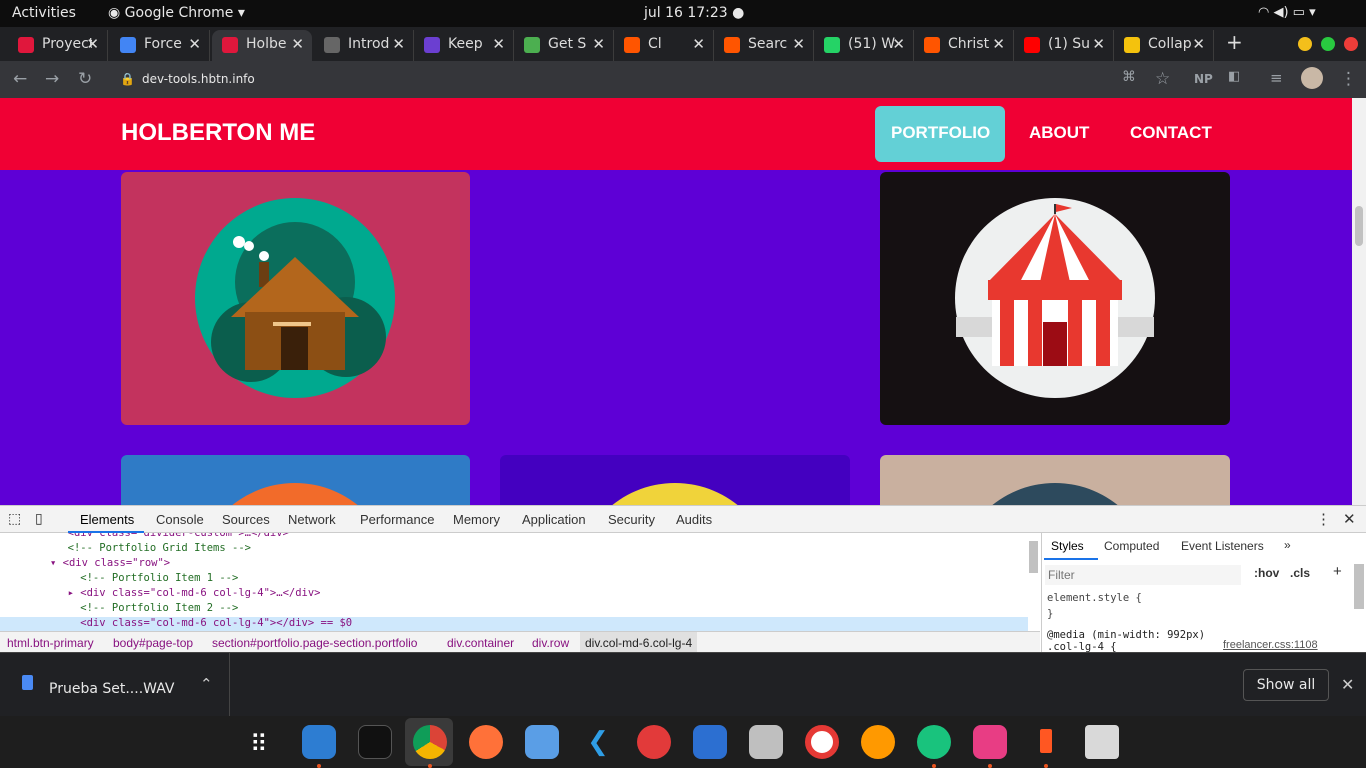 This screenshot has width=1366, height=768. Describe the element at coordinates (44, 13) in the screenshot. I see `activities-button: Activities` at that location.